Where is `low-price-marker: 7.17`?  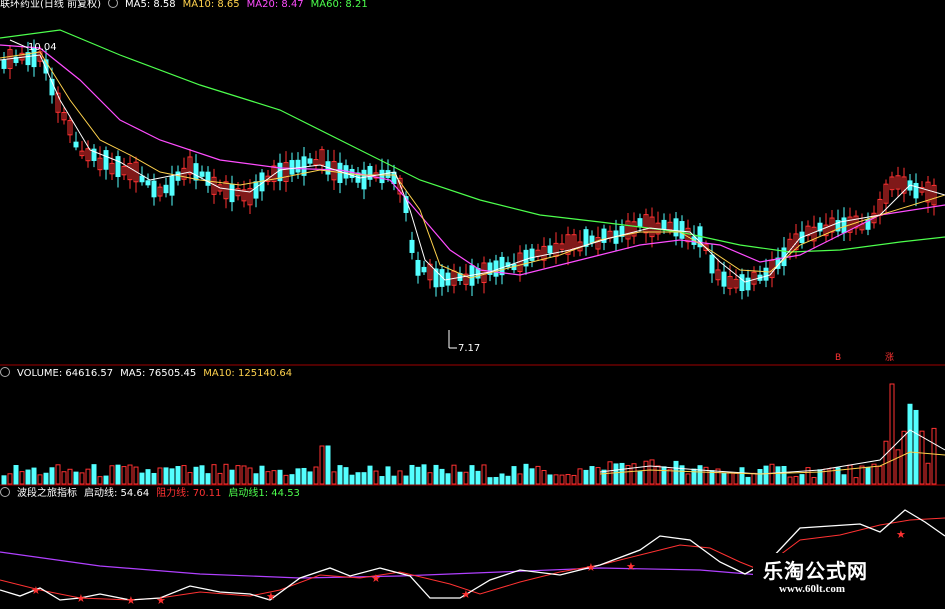 low-price-marker: 7.17 is located at coordinates (464, 342).